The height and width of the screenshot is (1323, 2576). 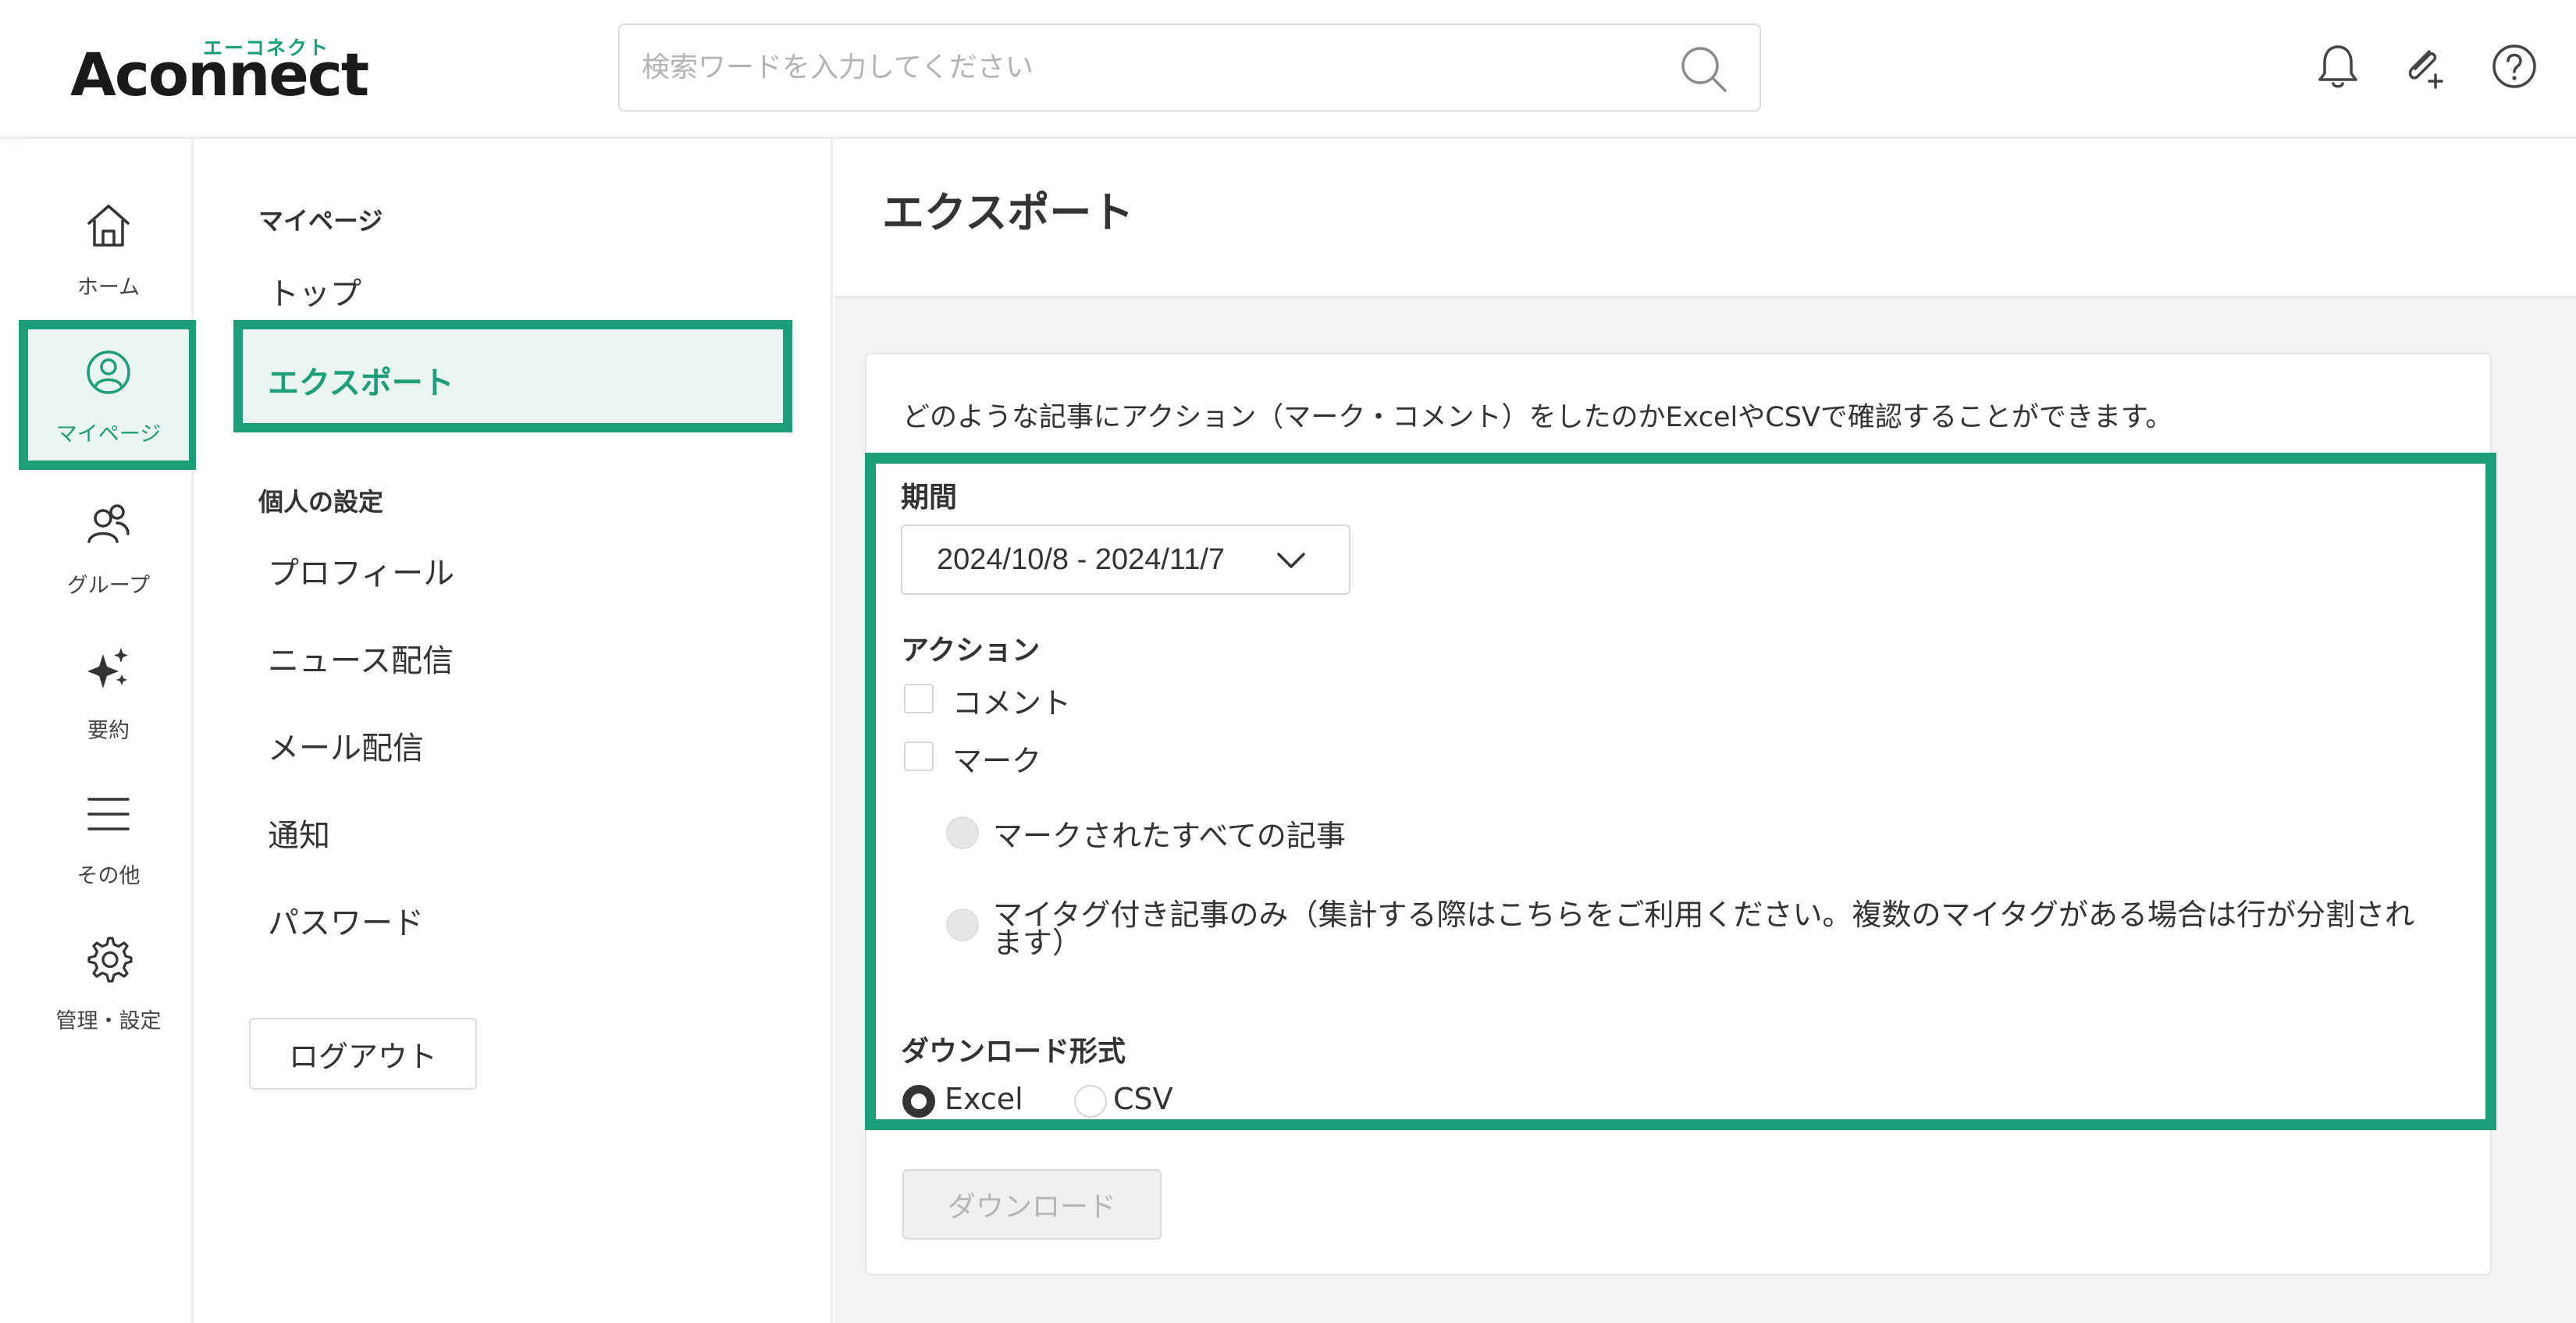 I want to click on gear-icon, so click(x=110, y=960).